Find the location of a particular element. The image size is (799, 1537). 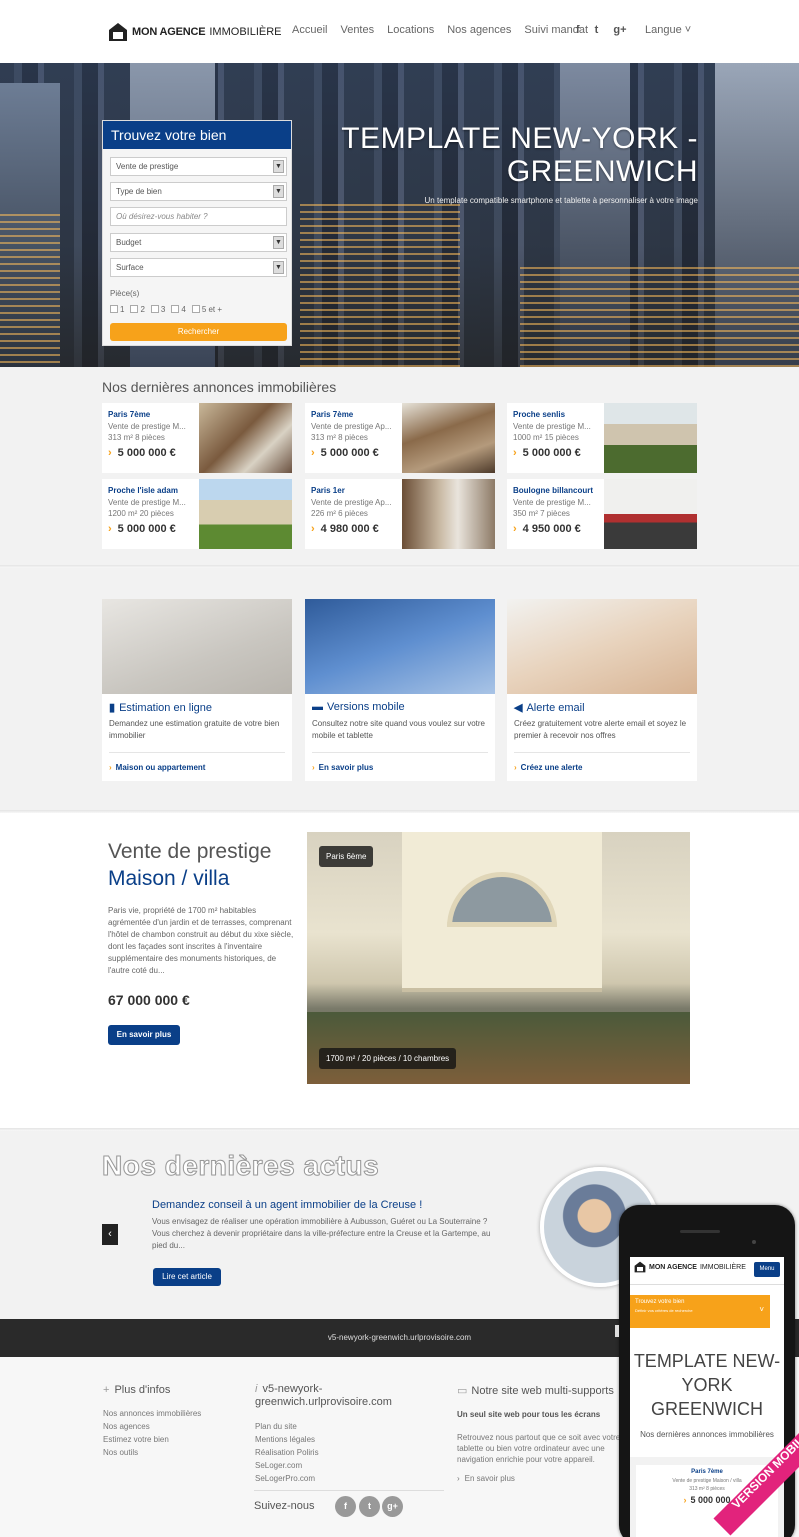

phone-hero-title: TEMPLATE NEW-YORK GREENWICH is located at coordinates (707, 1385).